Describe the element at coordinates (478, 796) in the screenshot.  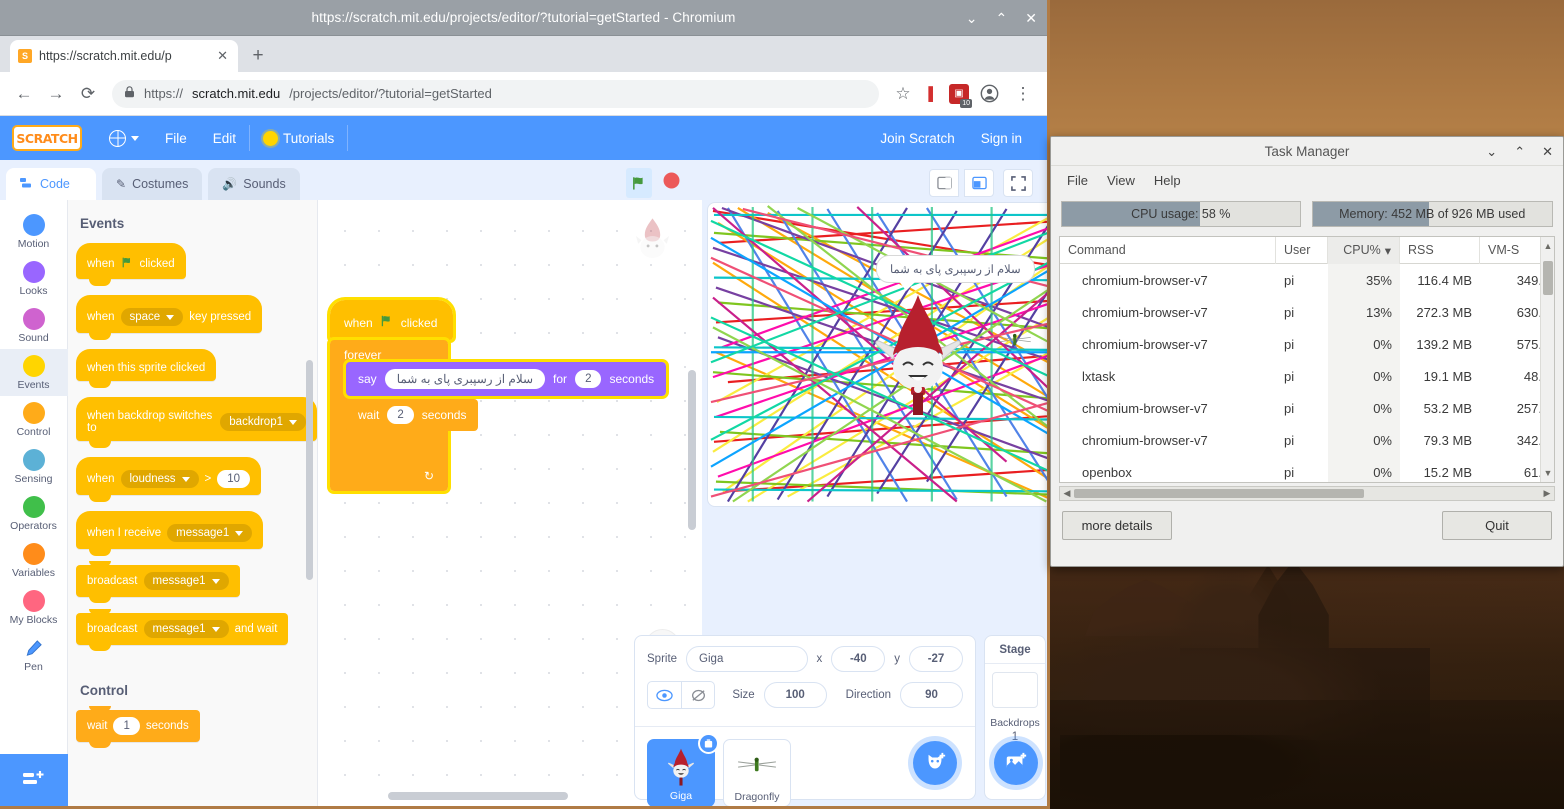
I see `workspace-horizontal-scrollbar` at that location.